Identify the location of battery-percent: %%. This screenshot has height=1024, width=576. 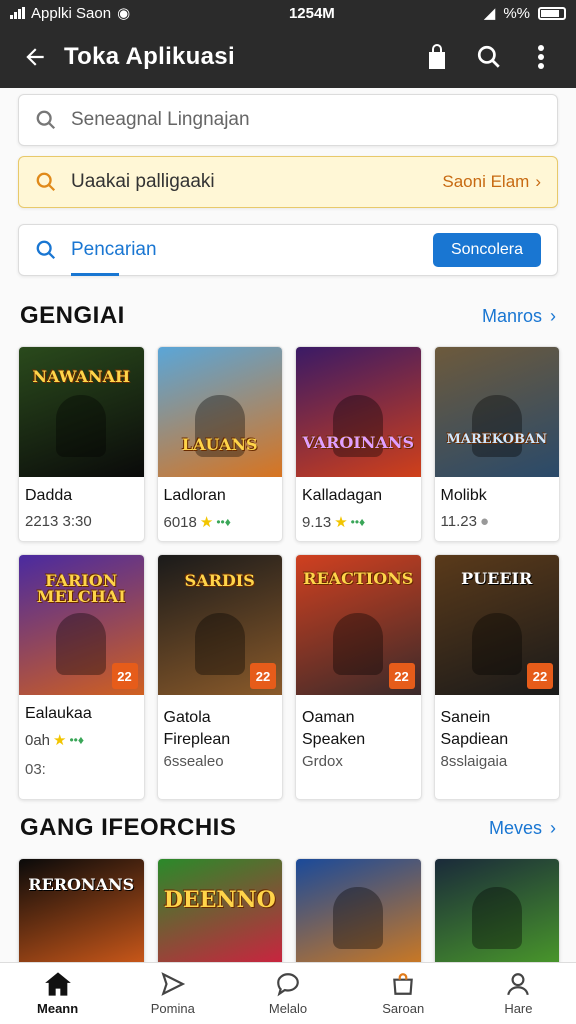
(516, 13).